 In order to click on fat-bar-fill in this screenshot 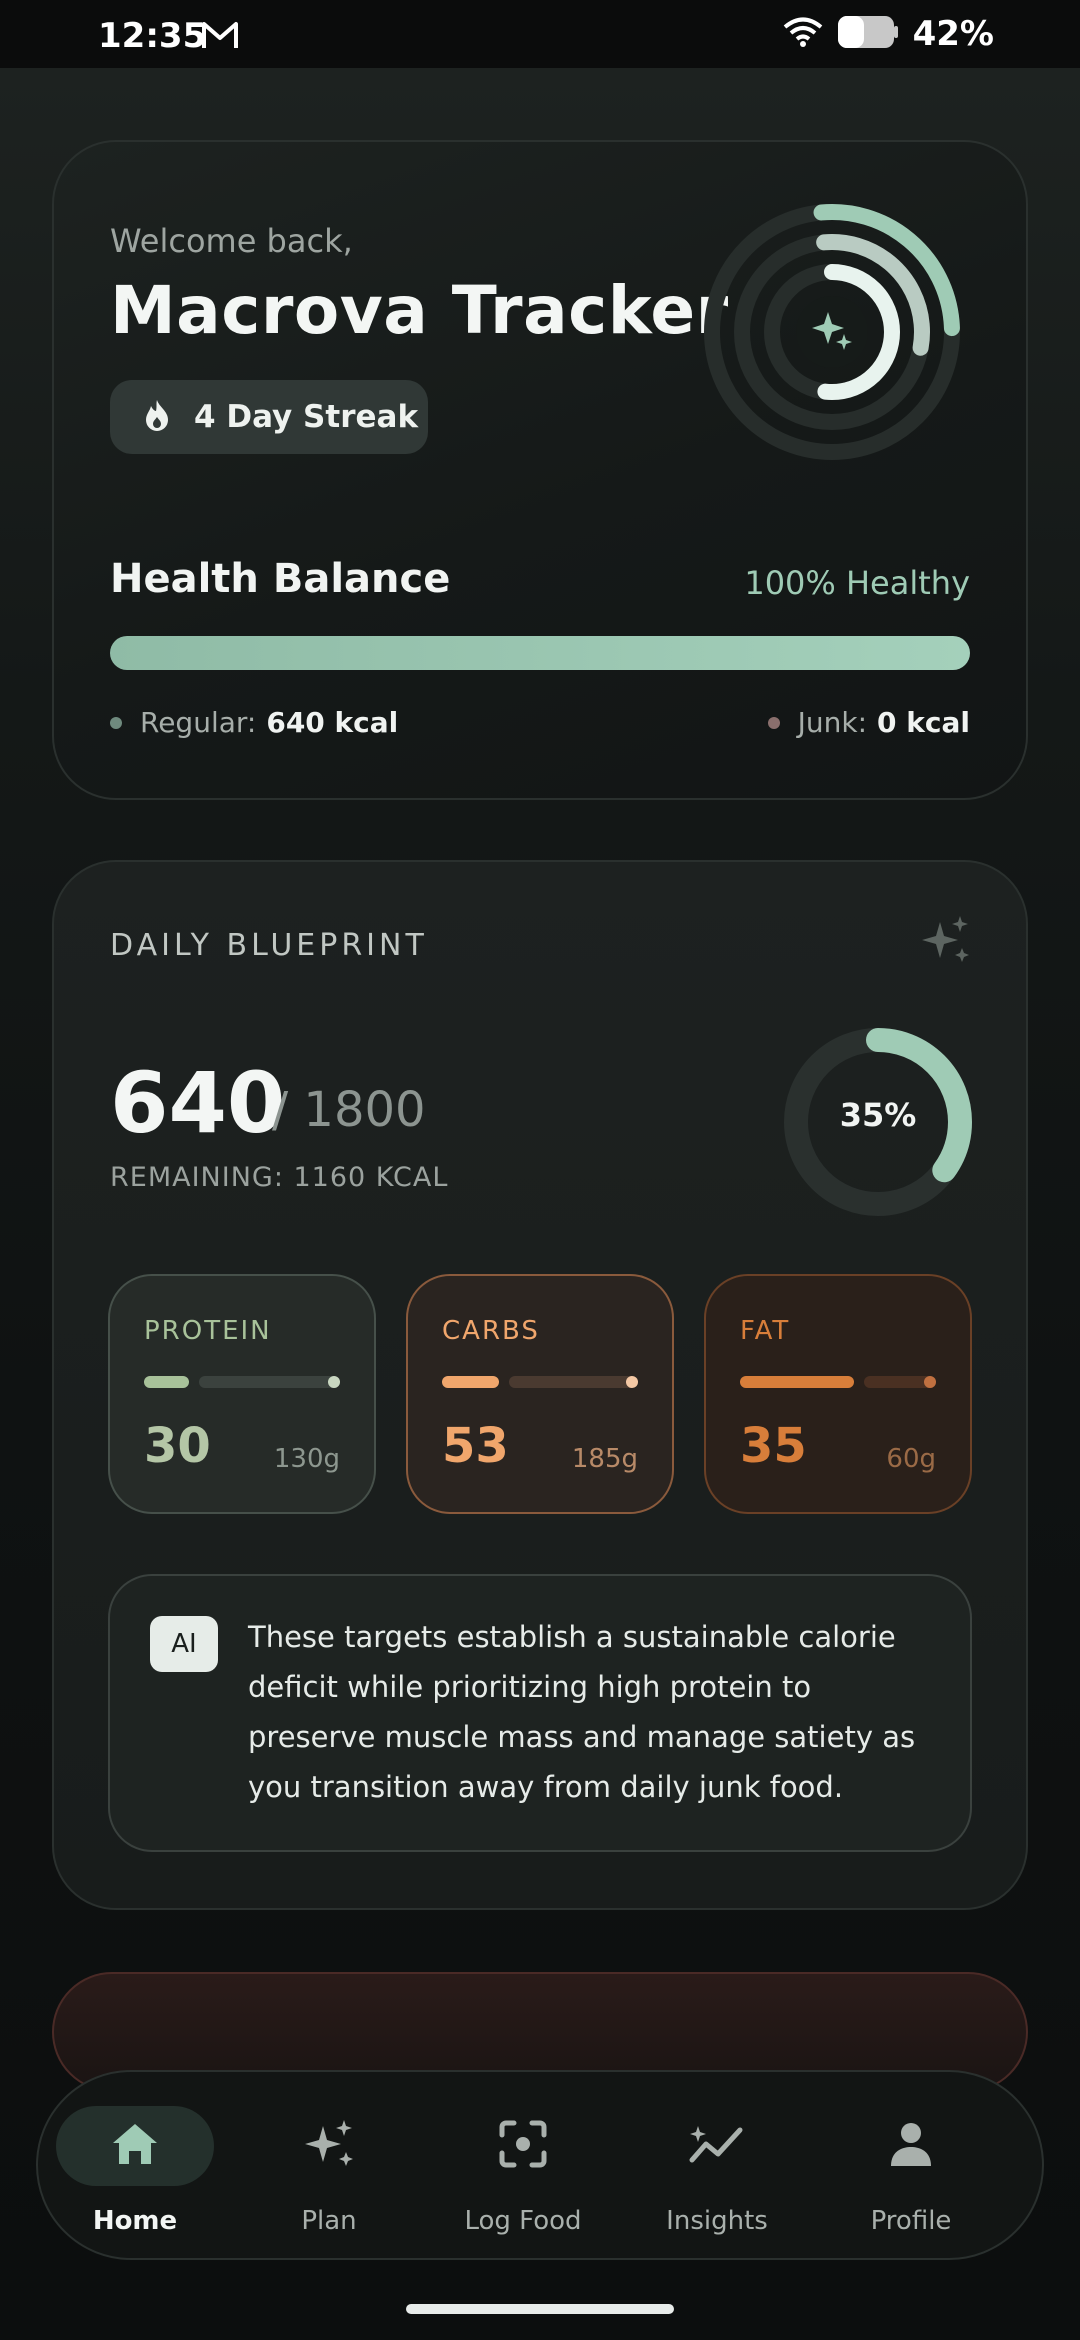, I will do `click(797, 1382)`.